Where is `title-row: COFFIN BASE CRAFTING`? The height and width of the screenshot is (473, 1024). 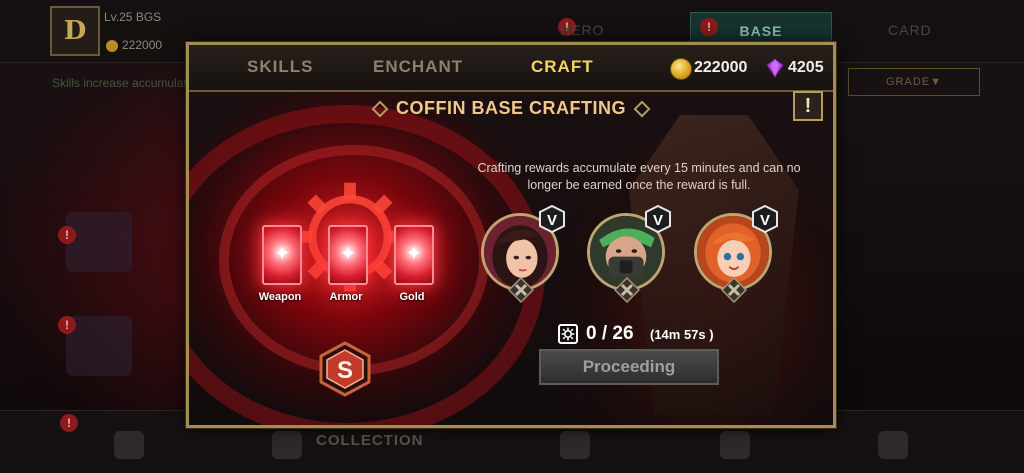
title-row: COFFIN BASE CRAFTING is located at coordinates (511, 108).